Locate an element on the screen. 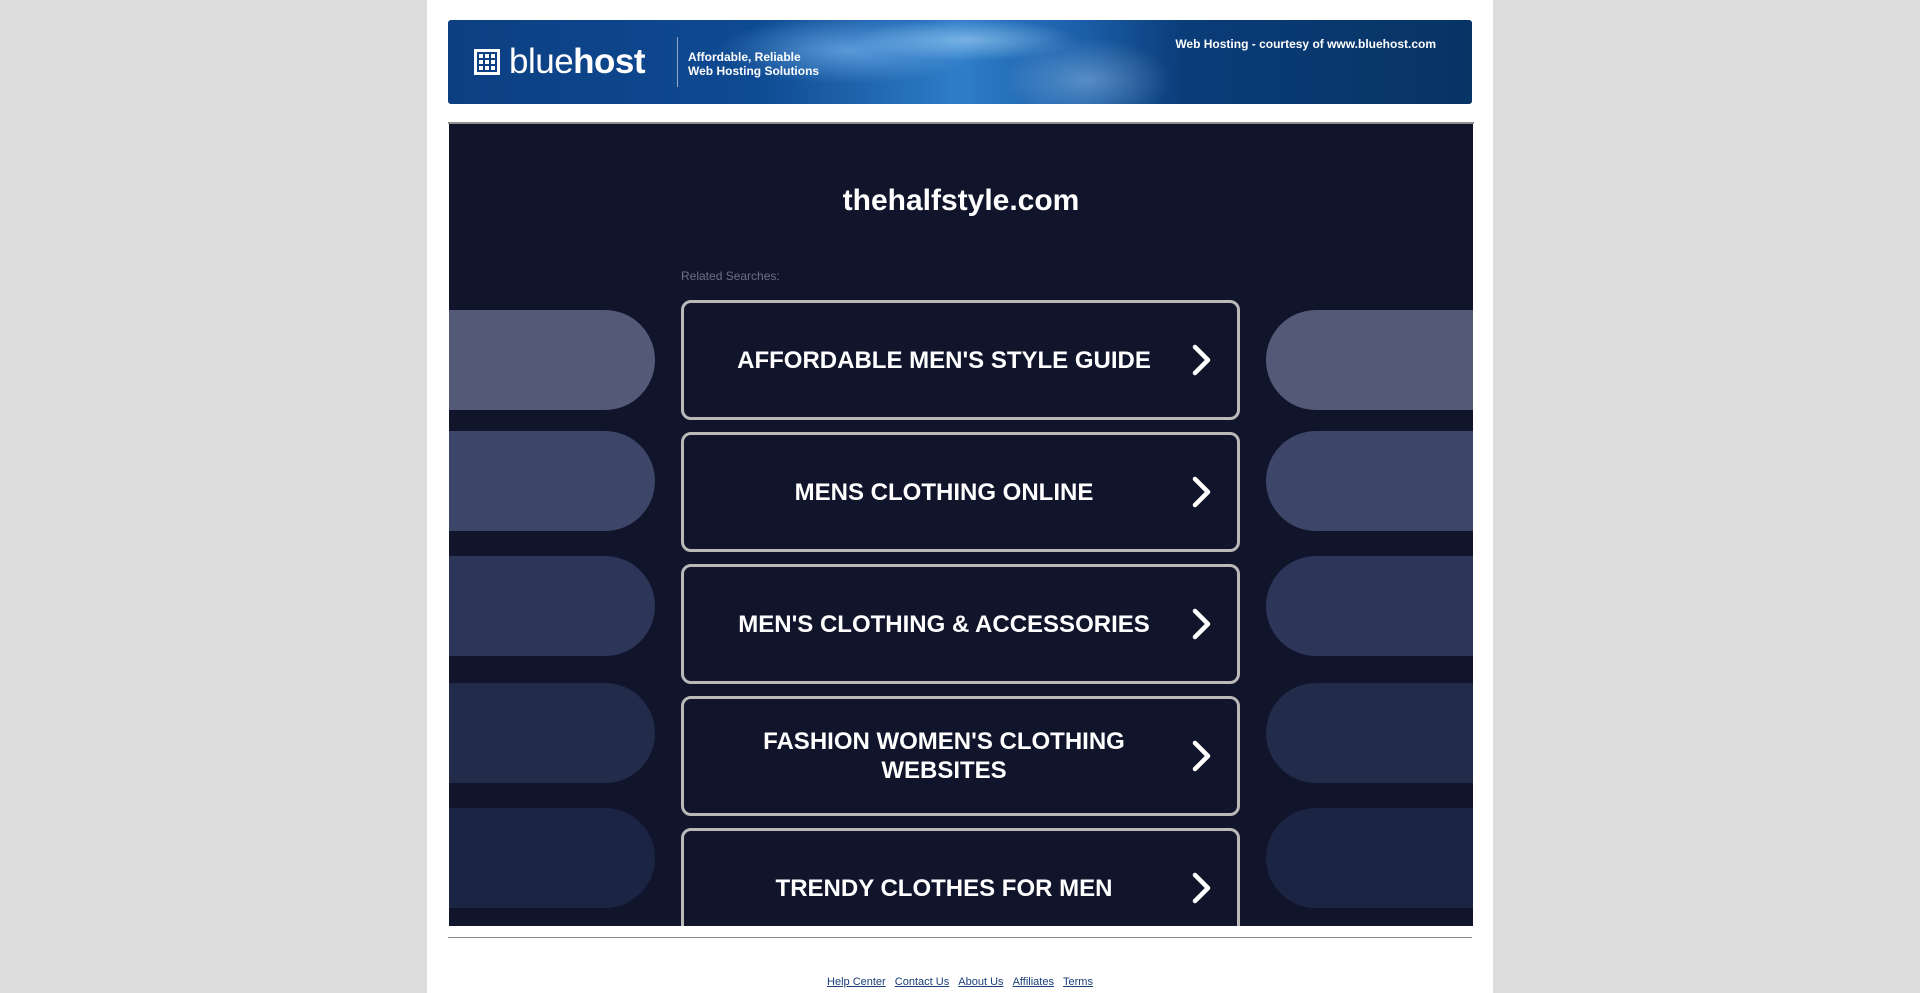 This screenshot has height=993, width=1920. related-search-label: MENS CLOTHING ONLINE is located at coordinates (944, 492).